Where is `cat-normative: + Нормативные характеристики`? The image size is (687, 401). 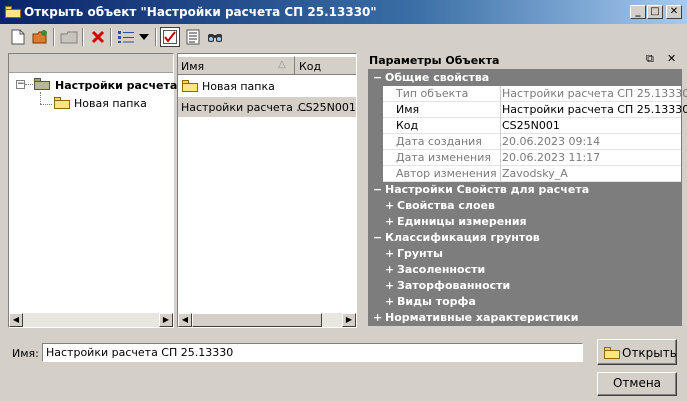 cat-normative: + Нормативные характеристики is located at coordinates (525, 318).